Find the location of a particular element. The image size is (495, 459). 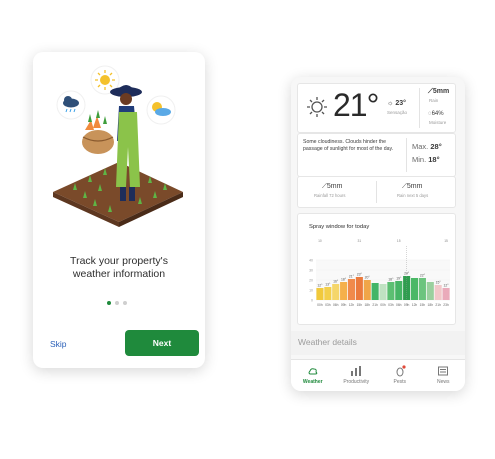

productivity-icon is located at coordinates (356, 371).